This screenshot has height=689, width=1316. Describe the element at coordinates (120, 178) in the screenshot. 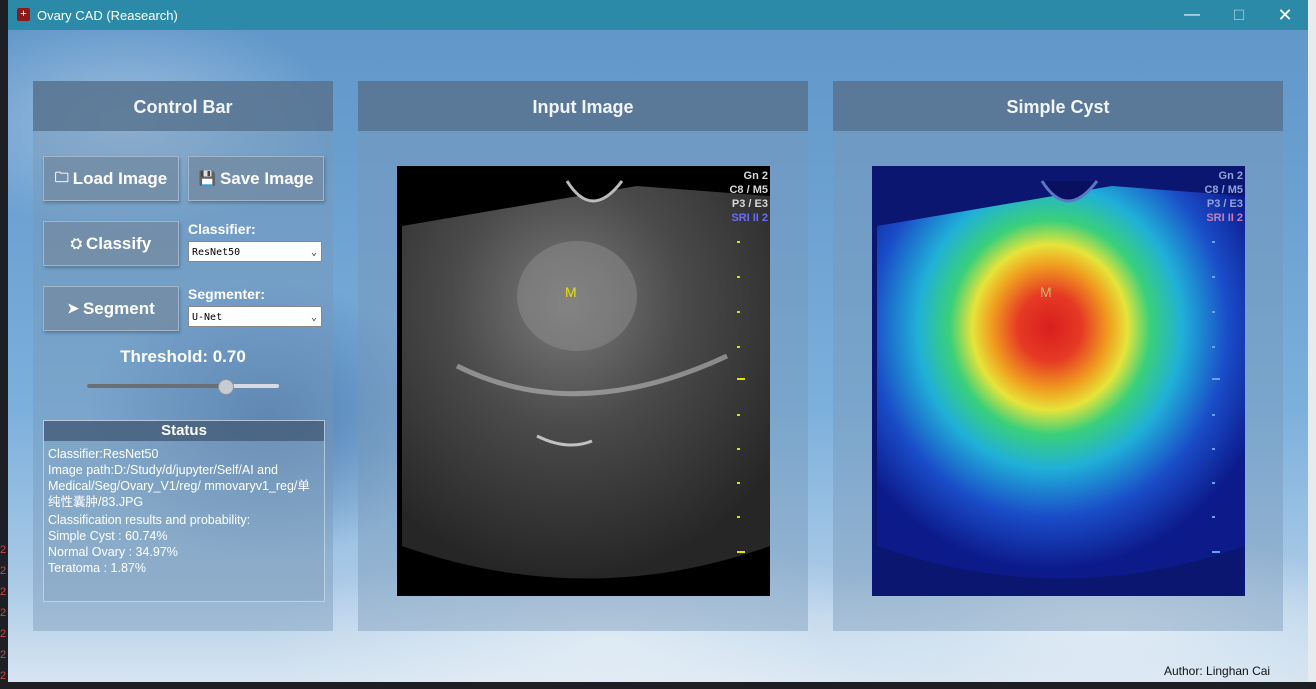

I see `load-image-label: Load Image` at that location.